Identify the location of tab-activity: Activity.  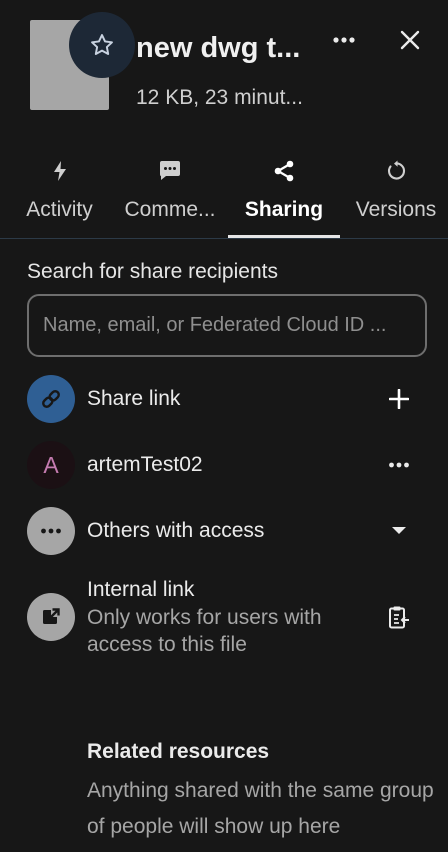
(59, 193).